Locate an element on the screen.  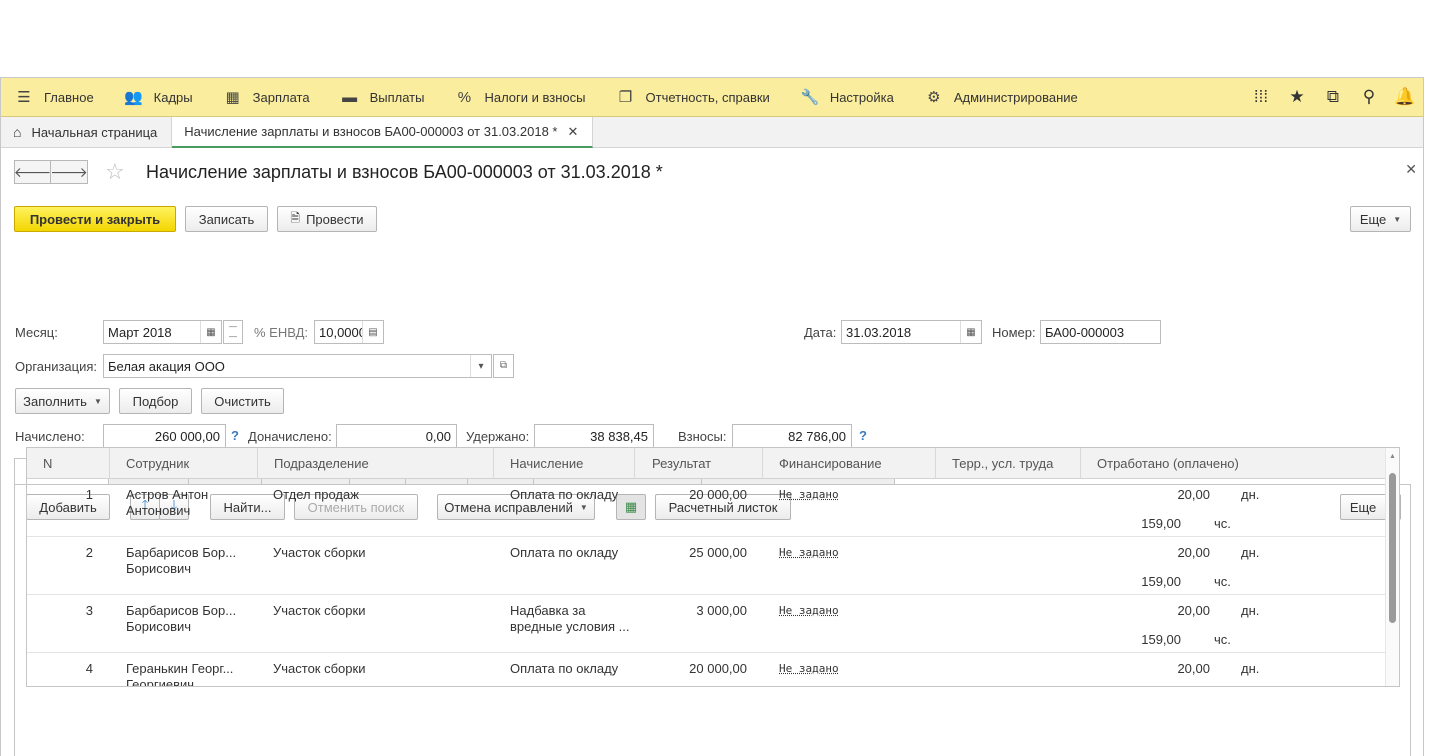
notifications-bell-icon: 🔔 is located at coordinates (1405, 97).